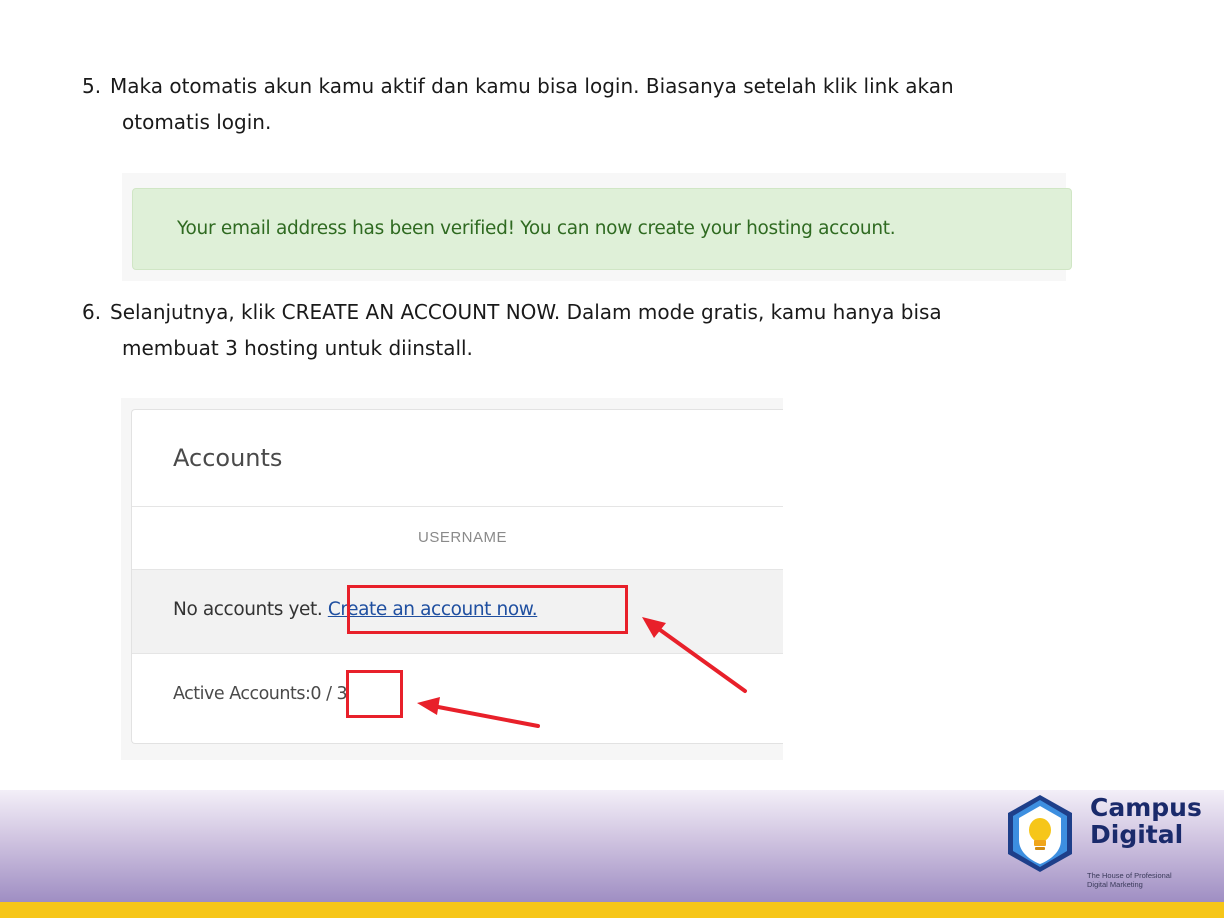 The height and width of the screenshot is (918, 1224). What do you see at coordinates (1040, 833) in the screenshot?
I see `lightbulb-shield-icon` at bounding box center [1040, 833].